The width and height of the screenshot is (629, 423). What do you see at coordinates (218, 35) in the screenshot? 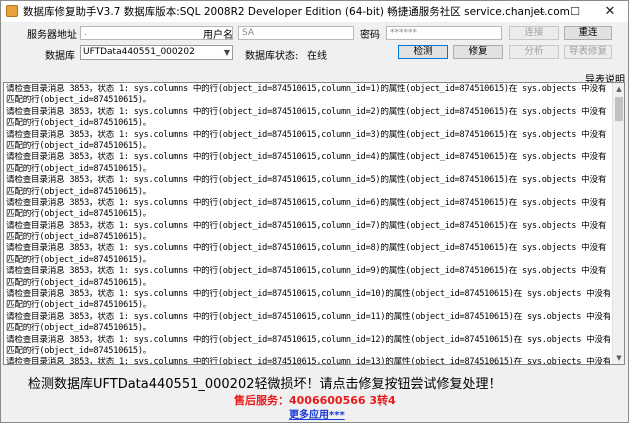
I see `username-label: 用户名` at bounding box center [218, 35].